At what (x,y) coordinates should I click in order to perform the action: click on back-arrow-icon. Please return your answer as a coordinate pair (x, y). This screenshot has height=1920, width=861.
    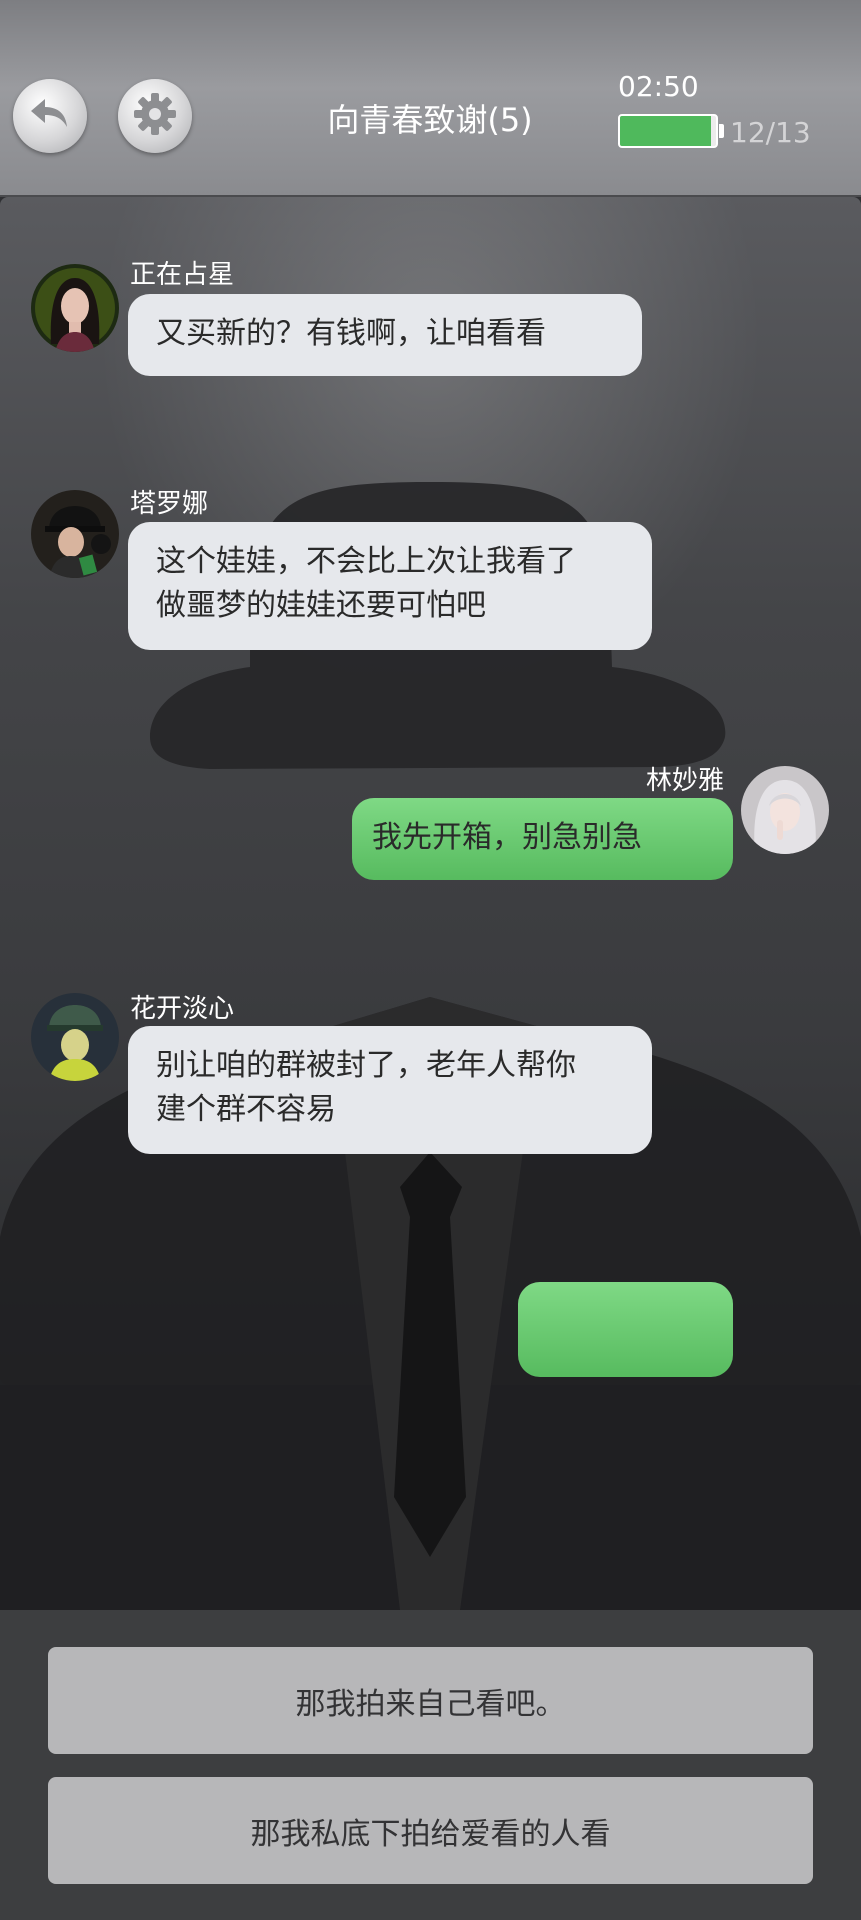
    Looking at the image, I should click on (50, 116).